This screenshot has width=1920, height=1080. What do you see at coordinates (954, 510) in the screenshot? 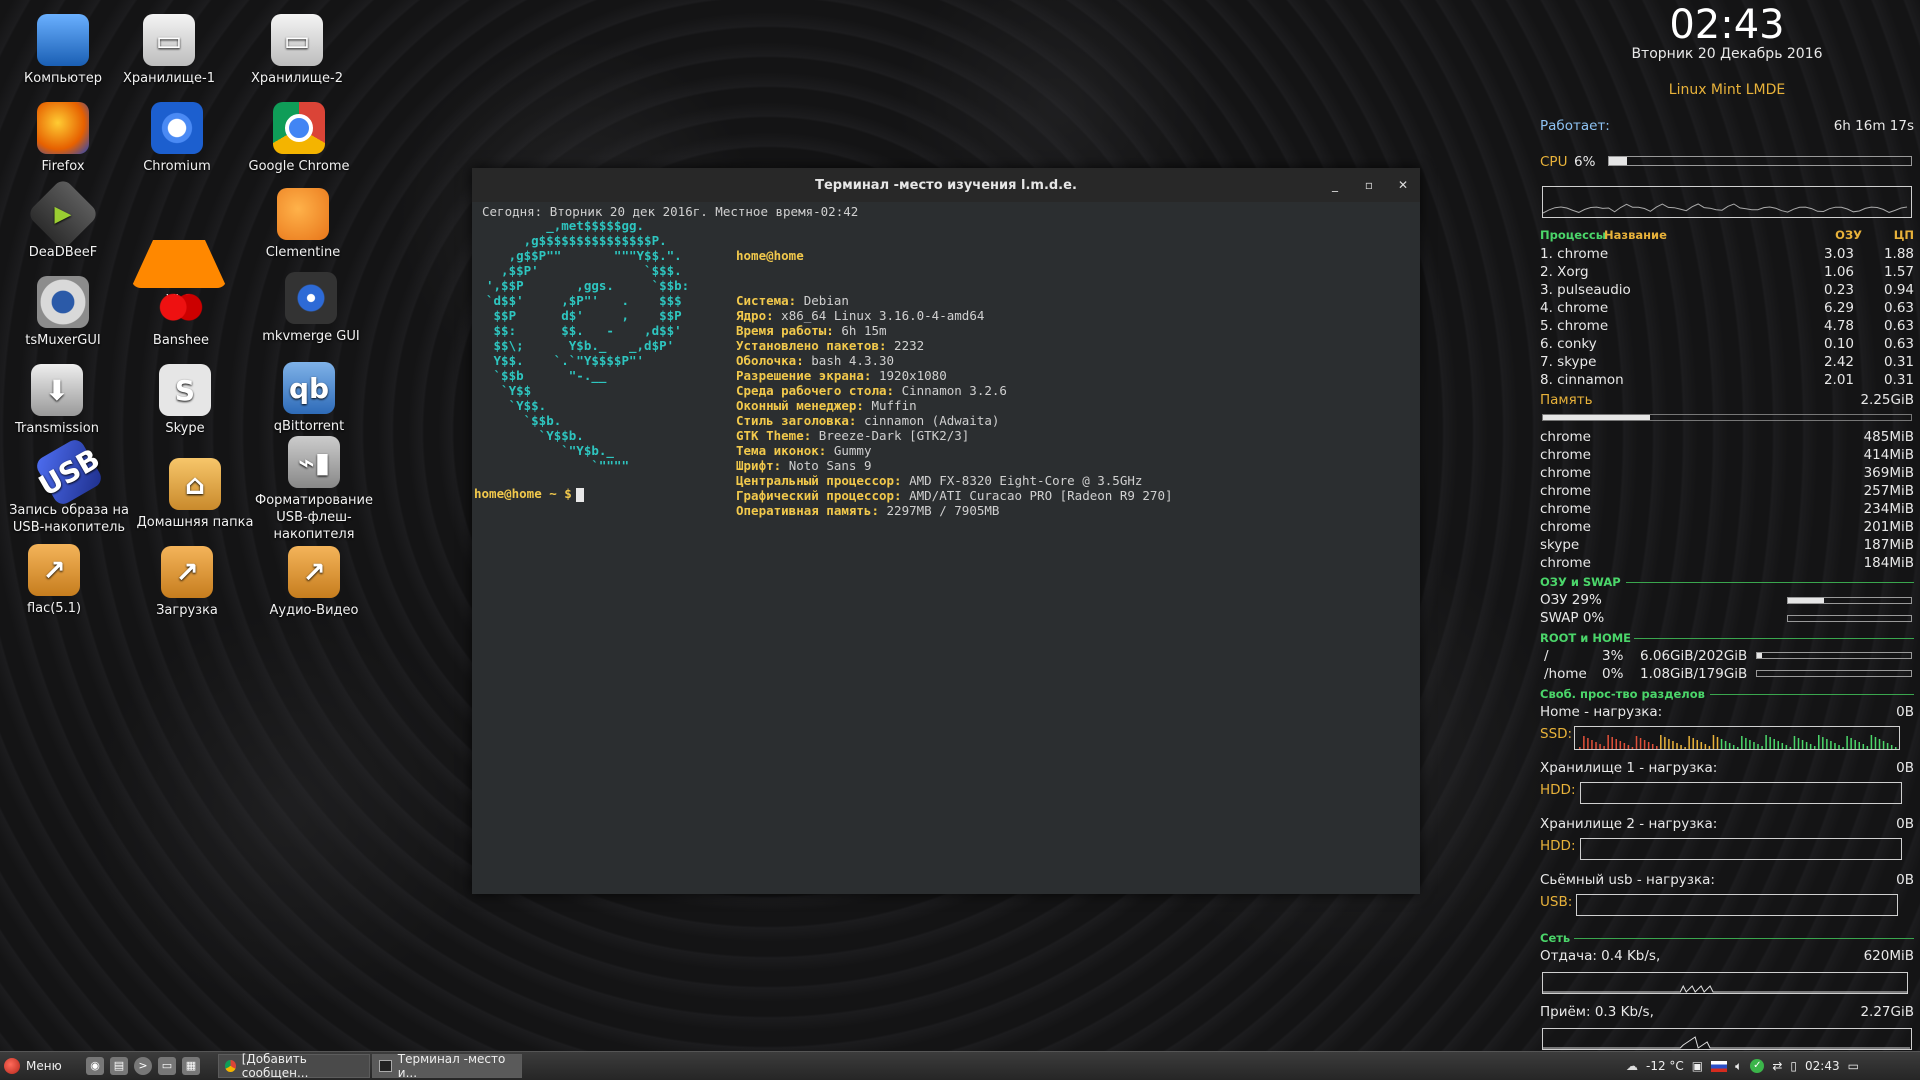
I see `system-info-row: Оперативная память: 2297MB / 7905MB` at bounding box center [954, 510].